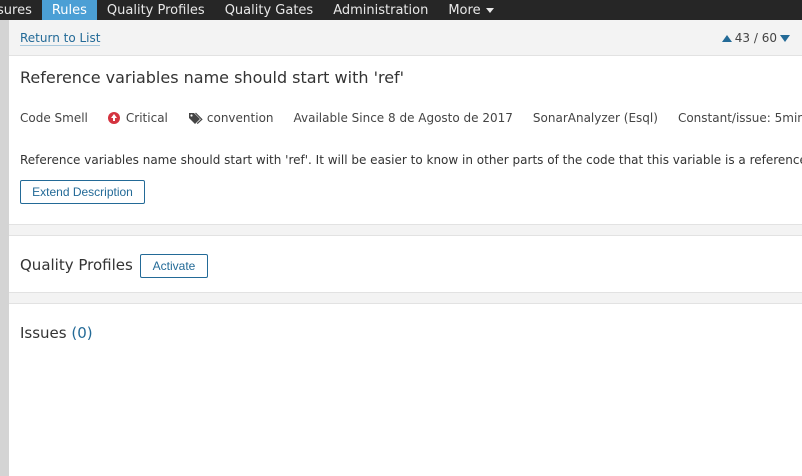  Describe the element at coordinates (4, 248) in the screenshot. I see `left-rail` at that location.